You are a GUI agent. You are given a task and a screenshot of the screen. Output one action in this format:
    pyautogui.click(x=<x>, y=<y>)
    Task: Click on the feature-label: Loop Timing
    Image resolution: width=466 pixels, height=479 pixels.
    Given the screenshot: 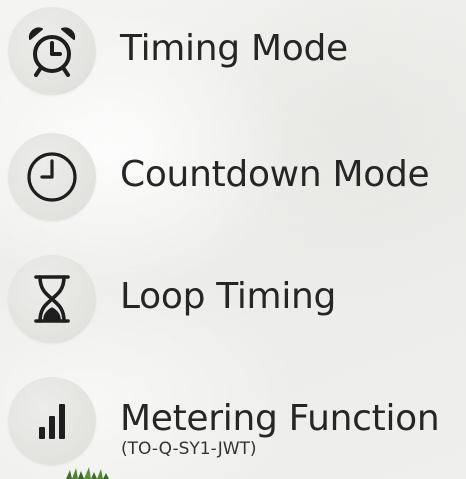 What is the action you would take?
    pyautogui.click(x=228, y=296)
    